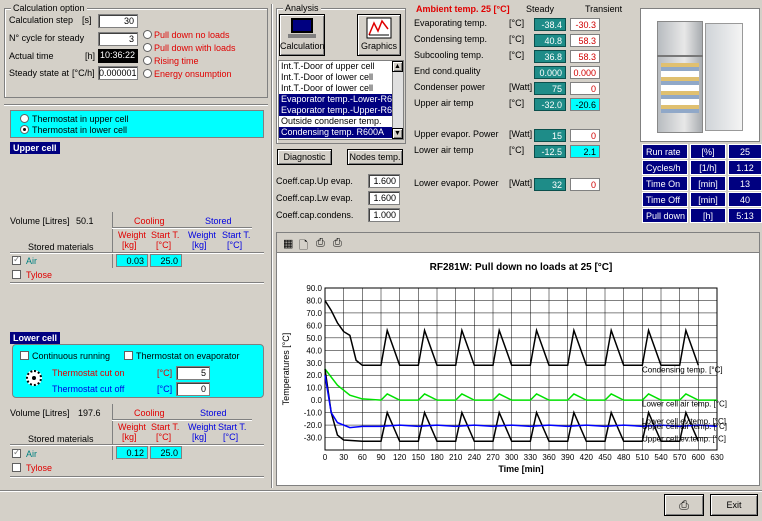 The image size is (762, 521). What do you see at coordinates (85, 221) in the screenshot?
I see `upper-volume-value: 50.1` at bounding box center [85, 221].